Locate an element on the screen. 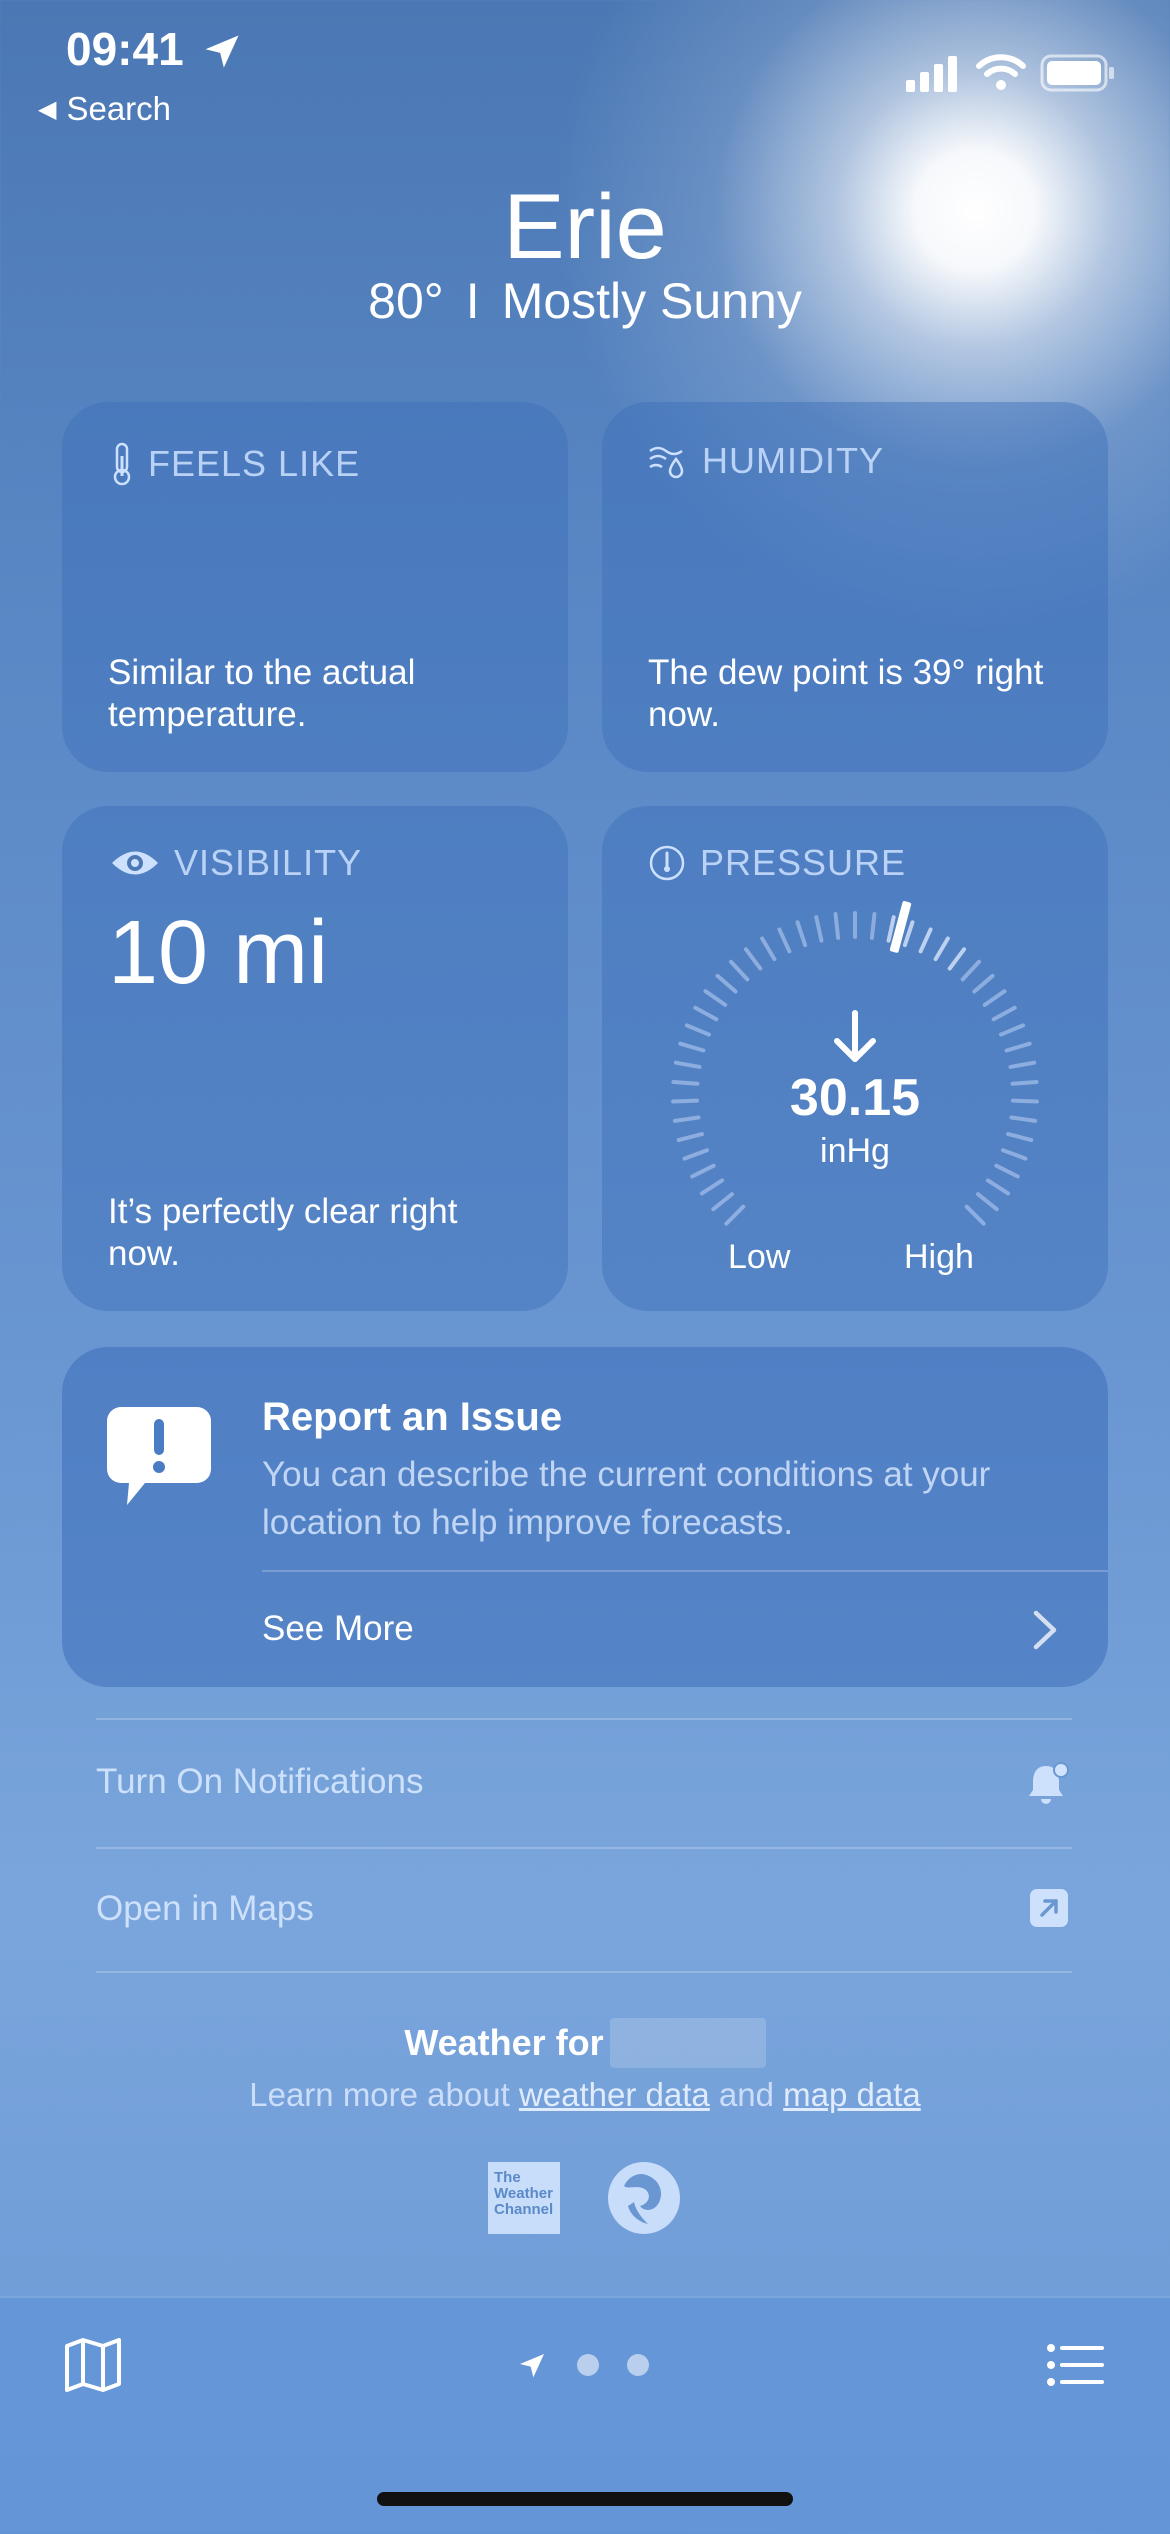  thermometer-icon is located at coordinates (122, 464).